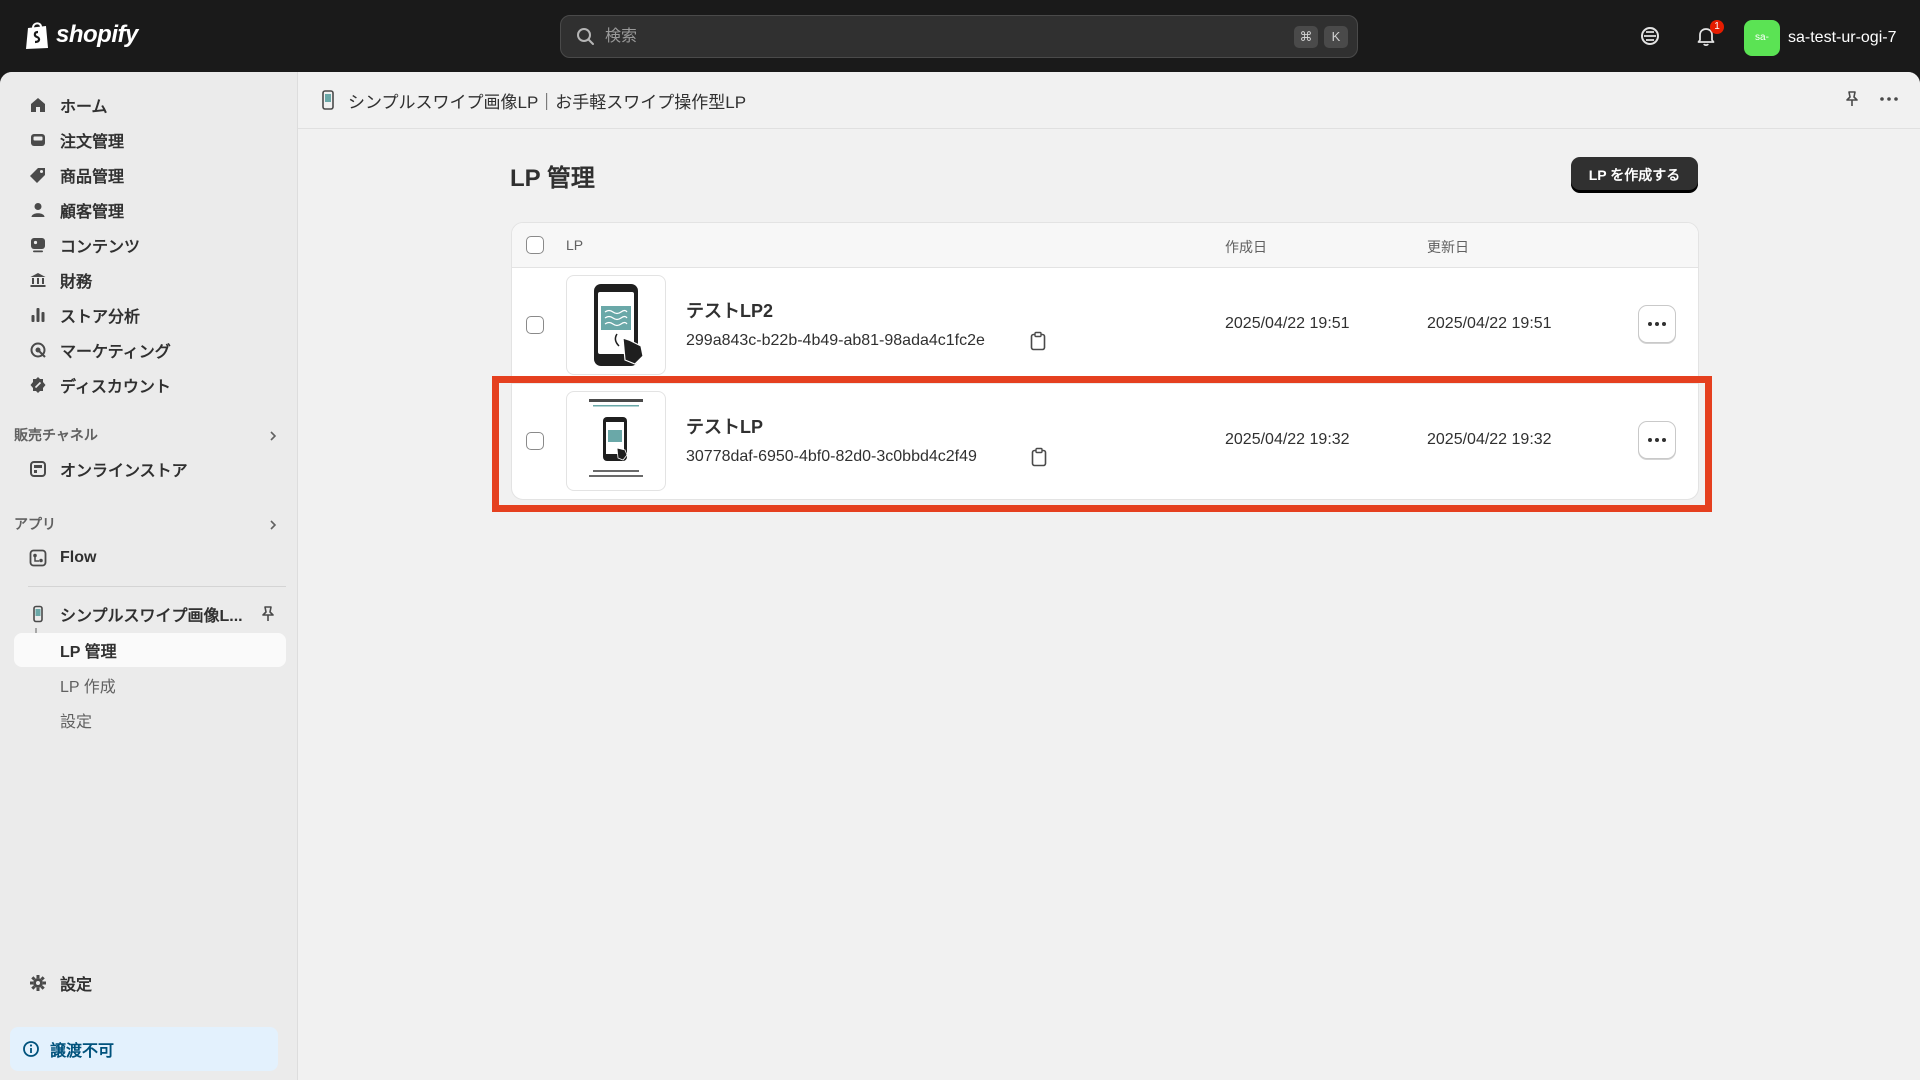 The height and width of the screenshot is (1080, 1920). Describe the element at coordinates (92, 177) in the screenshot. I see `sidebar-item-label: 商品管理` at that location.